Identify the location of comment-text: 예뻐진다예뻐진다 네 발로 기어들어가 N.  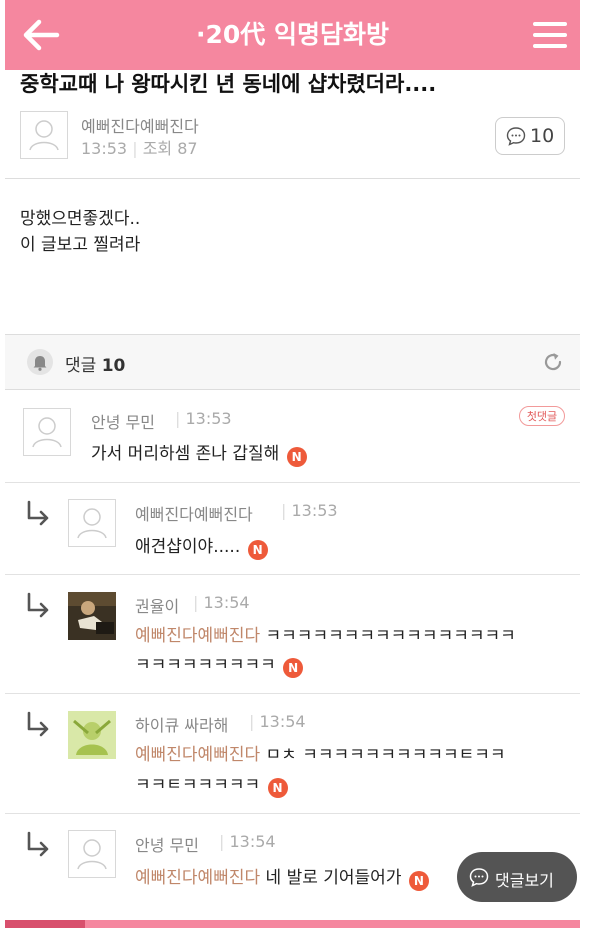
(282, 878).